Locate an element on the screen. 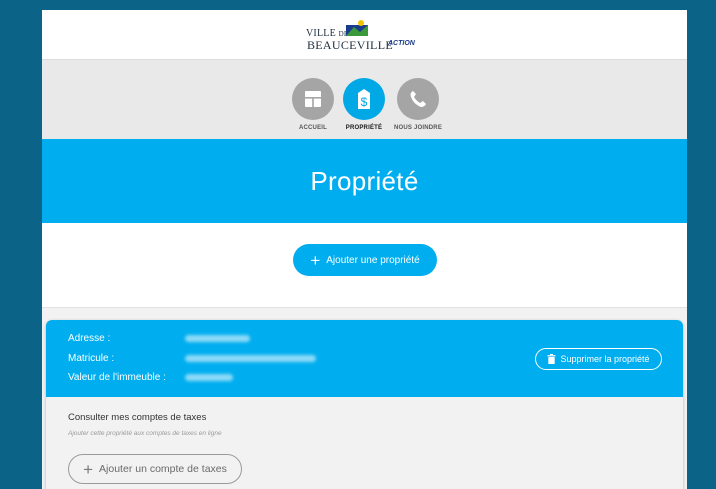 The height and width of the screenshot is (489, 716). building-value-redacted is located at coordinates (209, 377).